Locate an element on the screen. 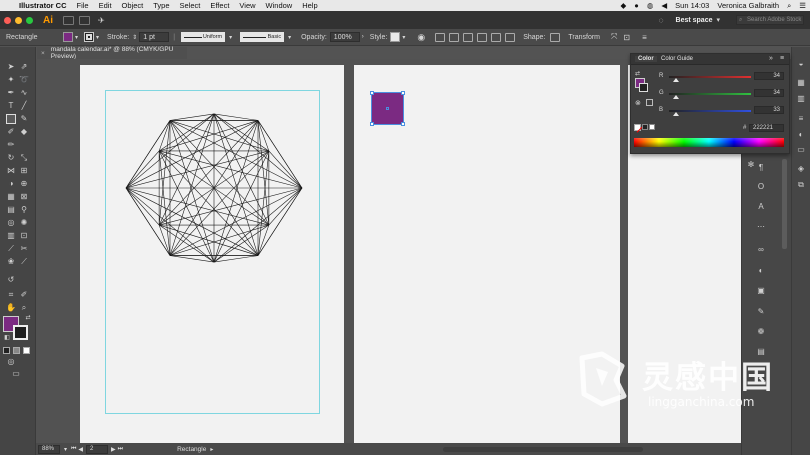  gpu-icon: ✈ is located at coordinates (101, 20).